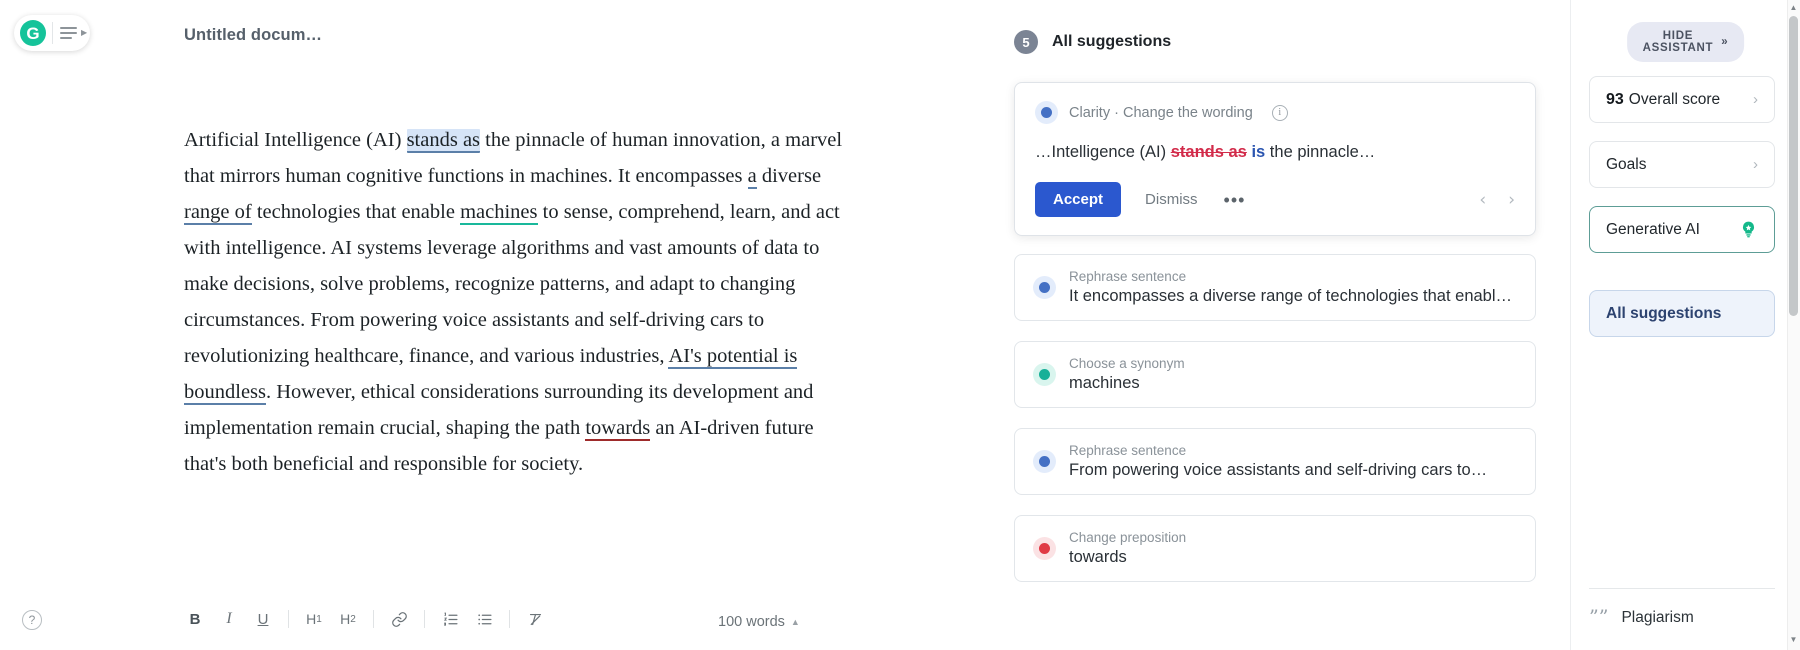  I want to click on text-run: diverse, so click(789, 176).